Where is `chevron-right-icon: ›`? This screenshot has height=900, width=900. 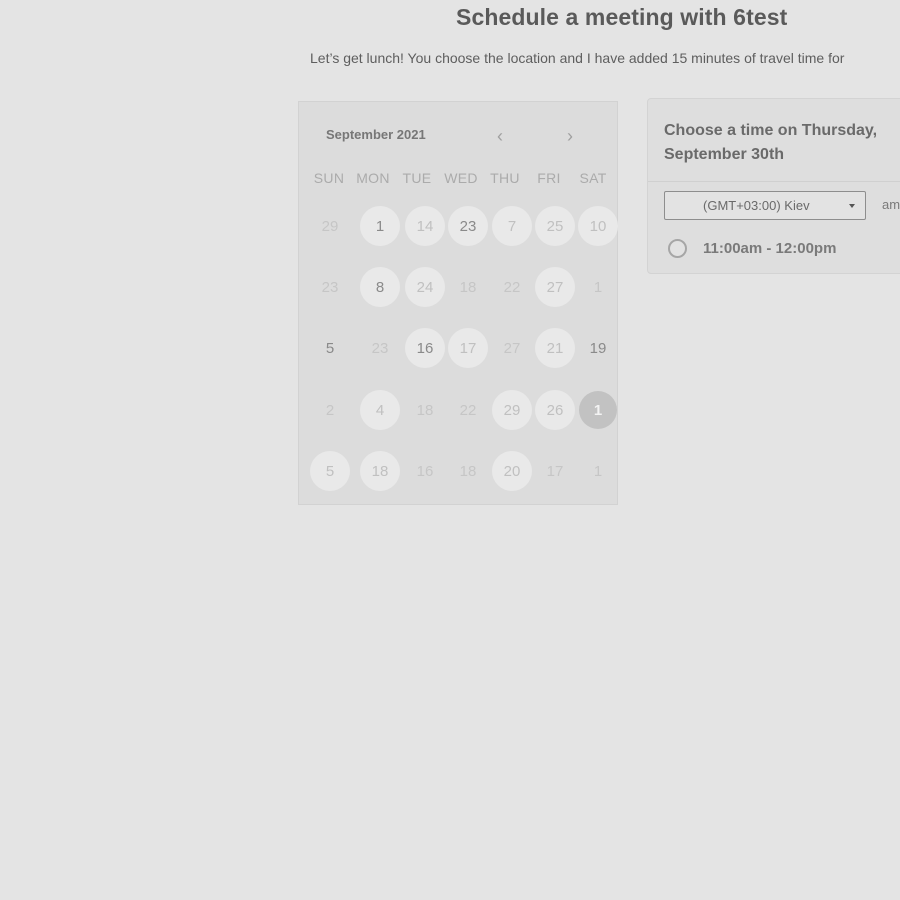 chevron-right-icon: › is located at coordinates (570, 136).